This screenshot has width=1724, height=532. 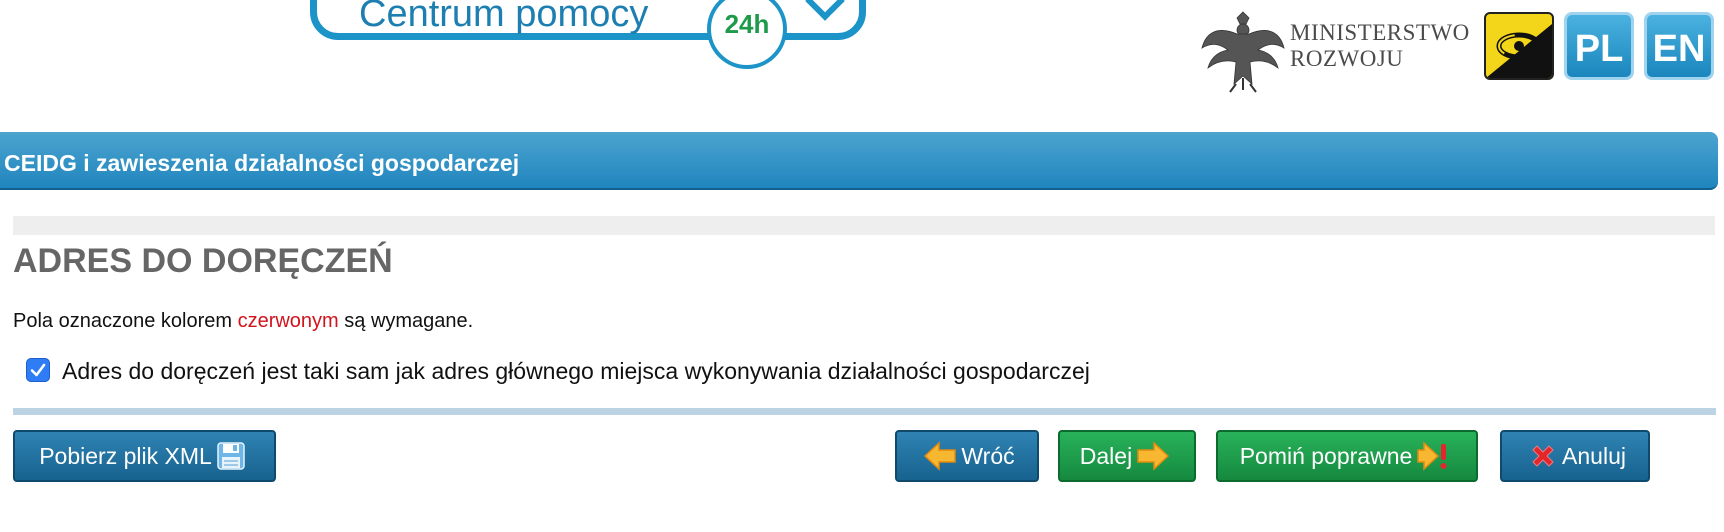 I want to click on download-xml-label: Pobierz plik XML, so click(x=125, y=455).